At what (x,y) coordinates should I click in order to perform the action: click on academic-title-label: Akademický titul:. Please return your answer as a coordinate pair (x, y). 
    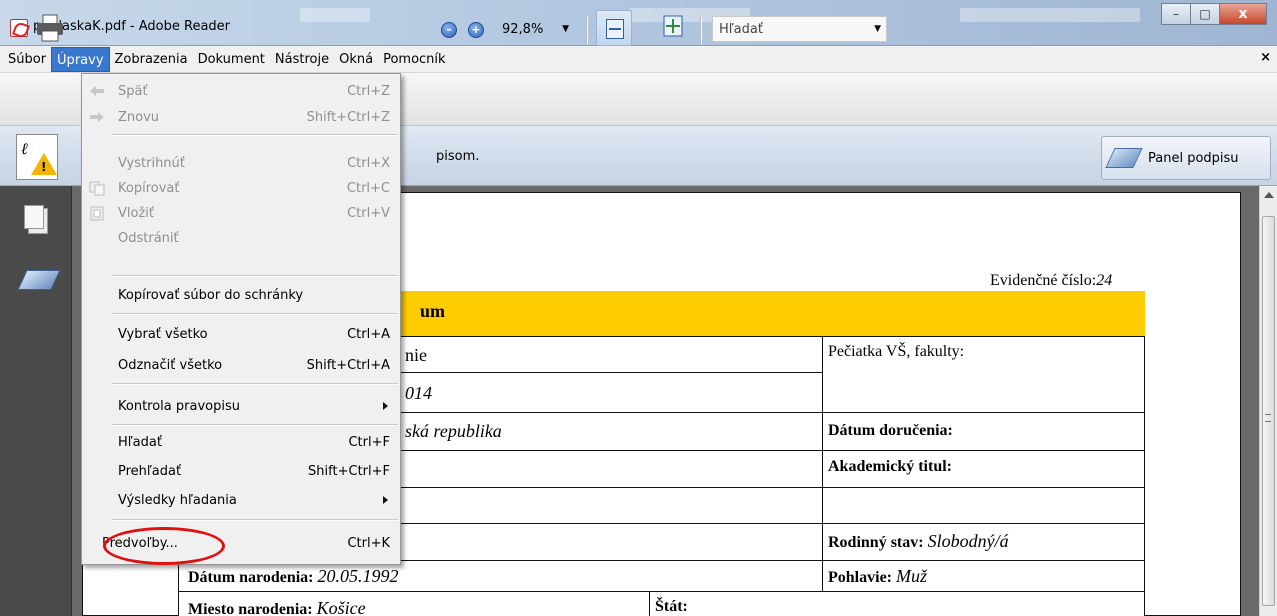
    Looking at the image, I should click on (890, 466).